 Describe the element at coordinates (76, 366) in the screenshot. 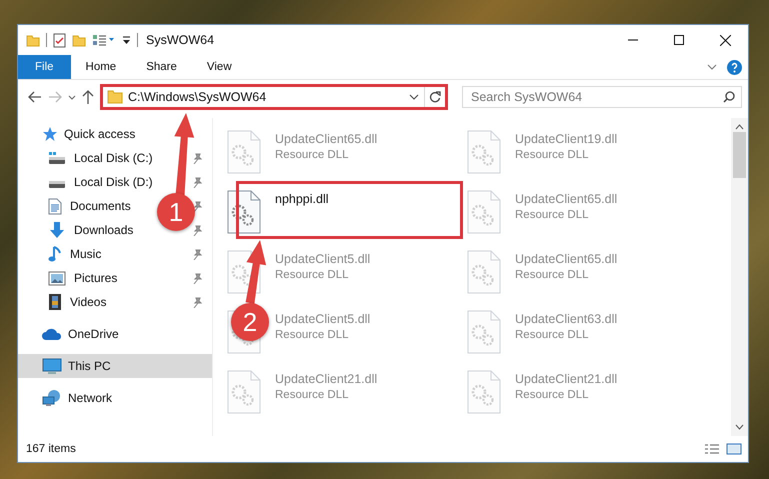

I see `nav-item: This PC` at that location.